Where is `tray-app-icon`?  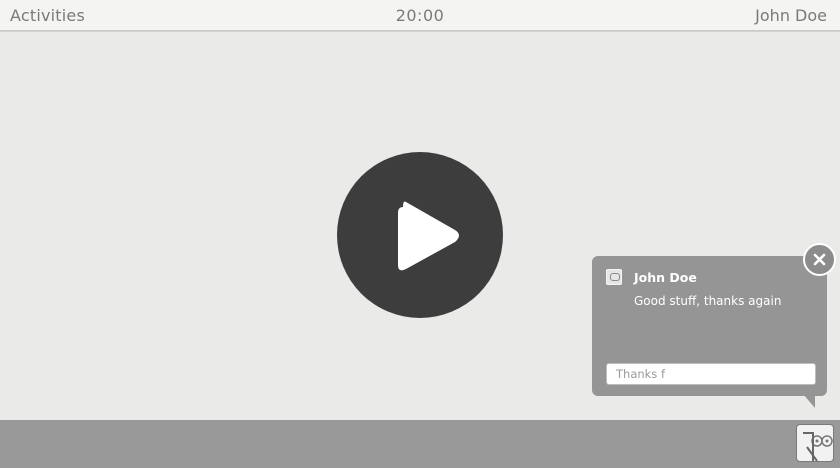
tray-app-icon is located at coordinates (815, 443).